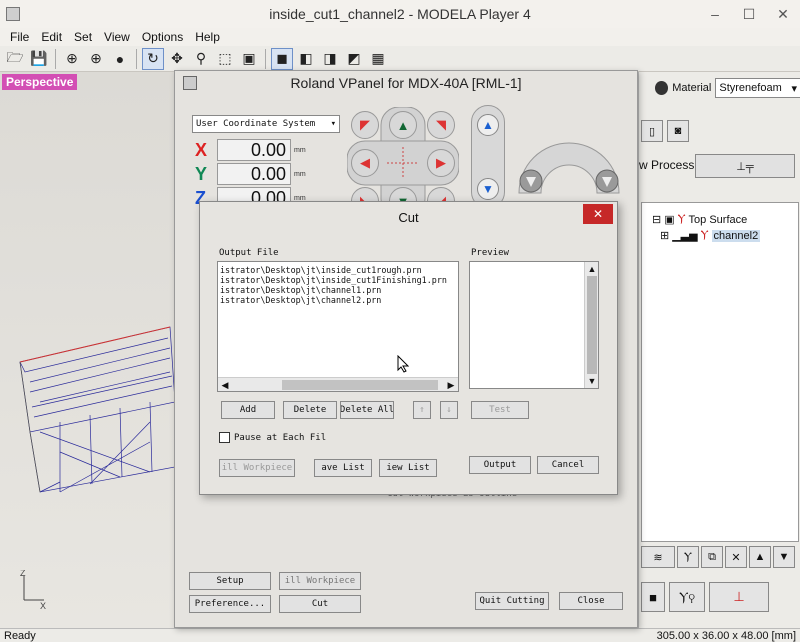  What do you see at coordinates (282, 58) in the screenshot?
I see `view-iso-icon: ◼` at bounding box center [282, 58].